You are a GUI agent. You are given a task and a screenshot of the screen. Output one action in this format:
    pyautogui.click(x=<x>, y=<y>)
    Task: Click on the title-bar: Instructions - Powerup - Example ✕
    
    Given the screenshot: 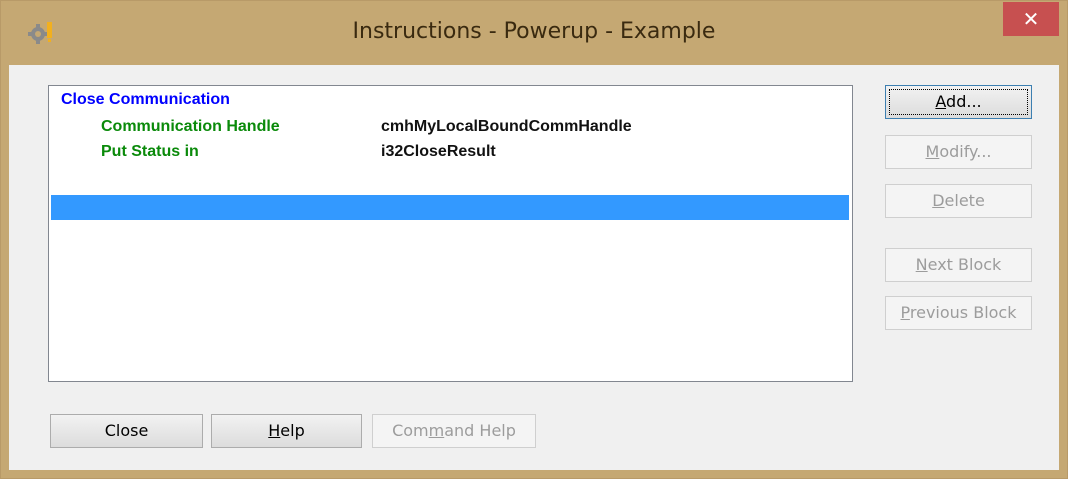 What is the action you would take?
    pyautogui.click(x=534, y=33)
    